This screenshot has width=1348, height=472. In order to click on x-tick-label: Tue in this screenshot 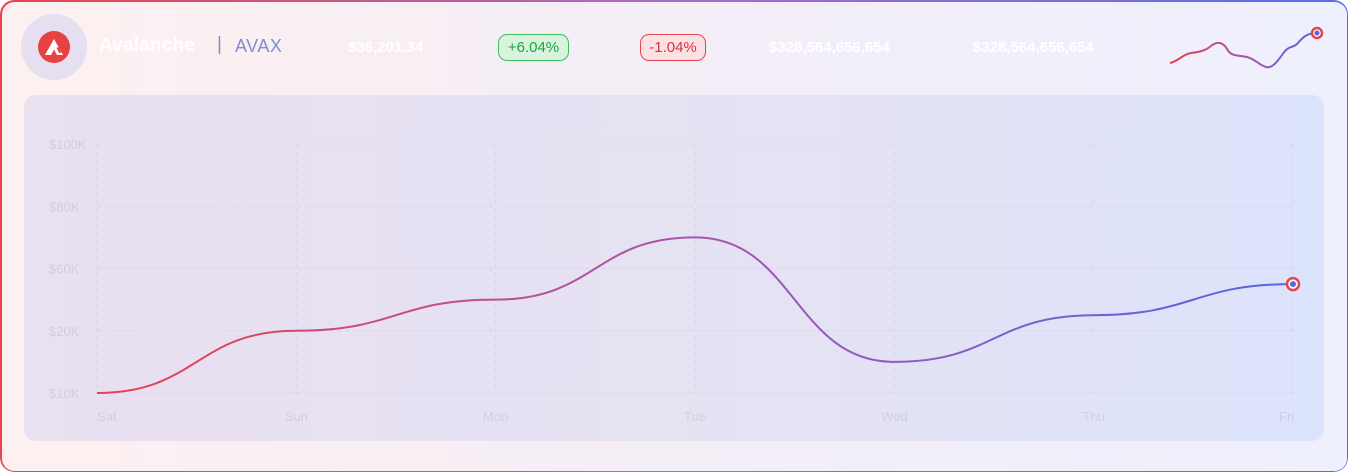, I will do `click(695, 416)`.